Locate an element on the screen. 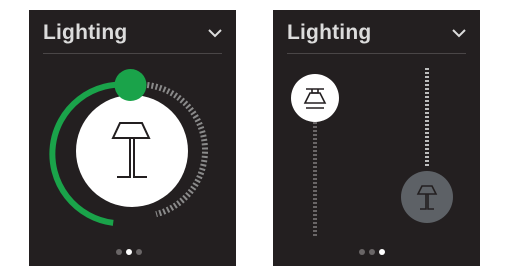 The height and width of the screenshot is (271, 509). slider-knob-table is located at coordinates (427, 197).